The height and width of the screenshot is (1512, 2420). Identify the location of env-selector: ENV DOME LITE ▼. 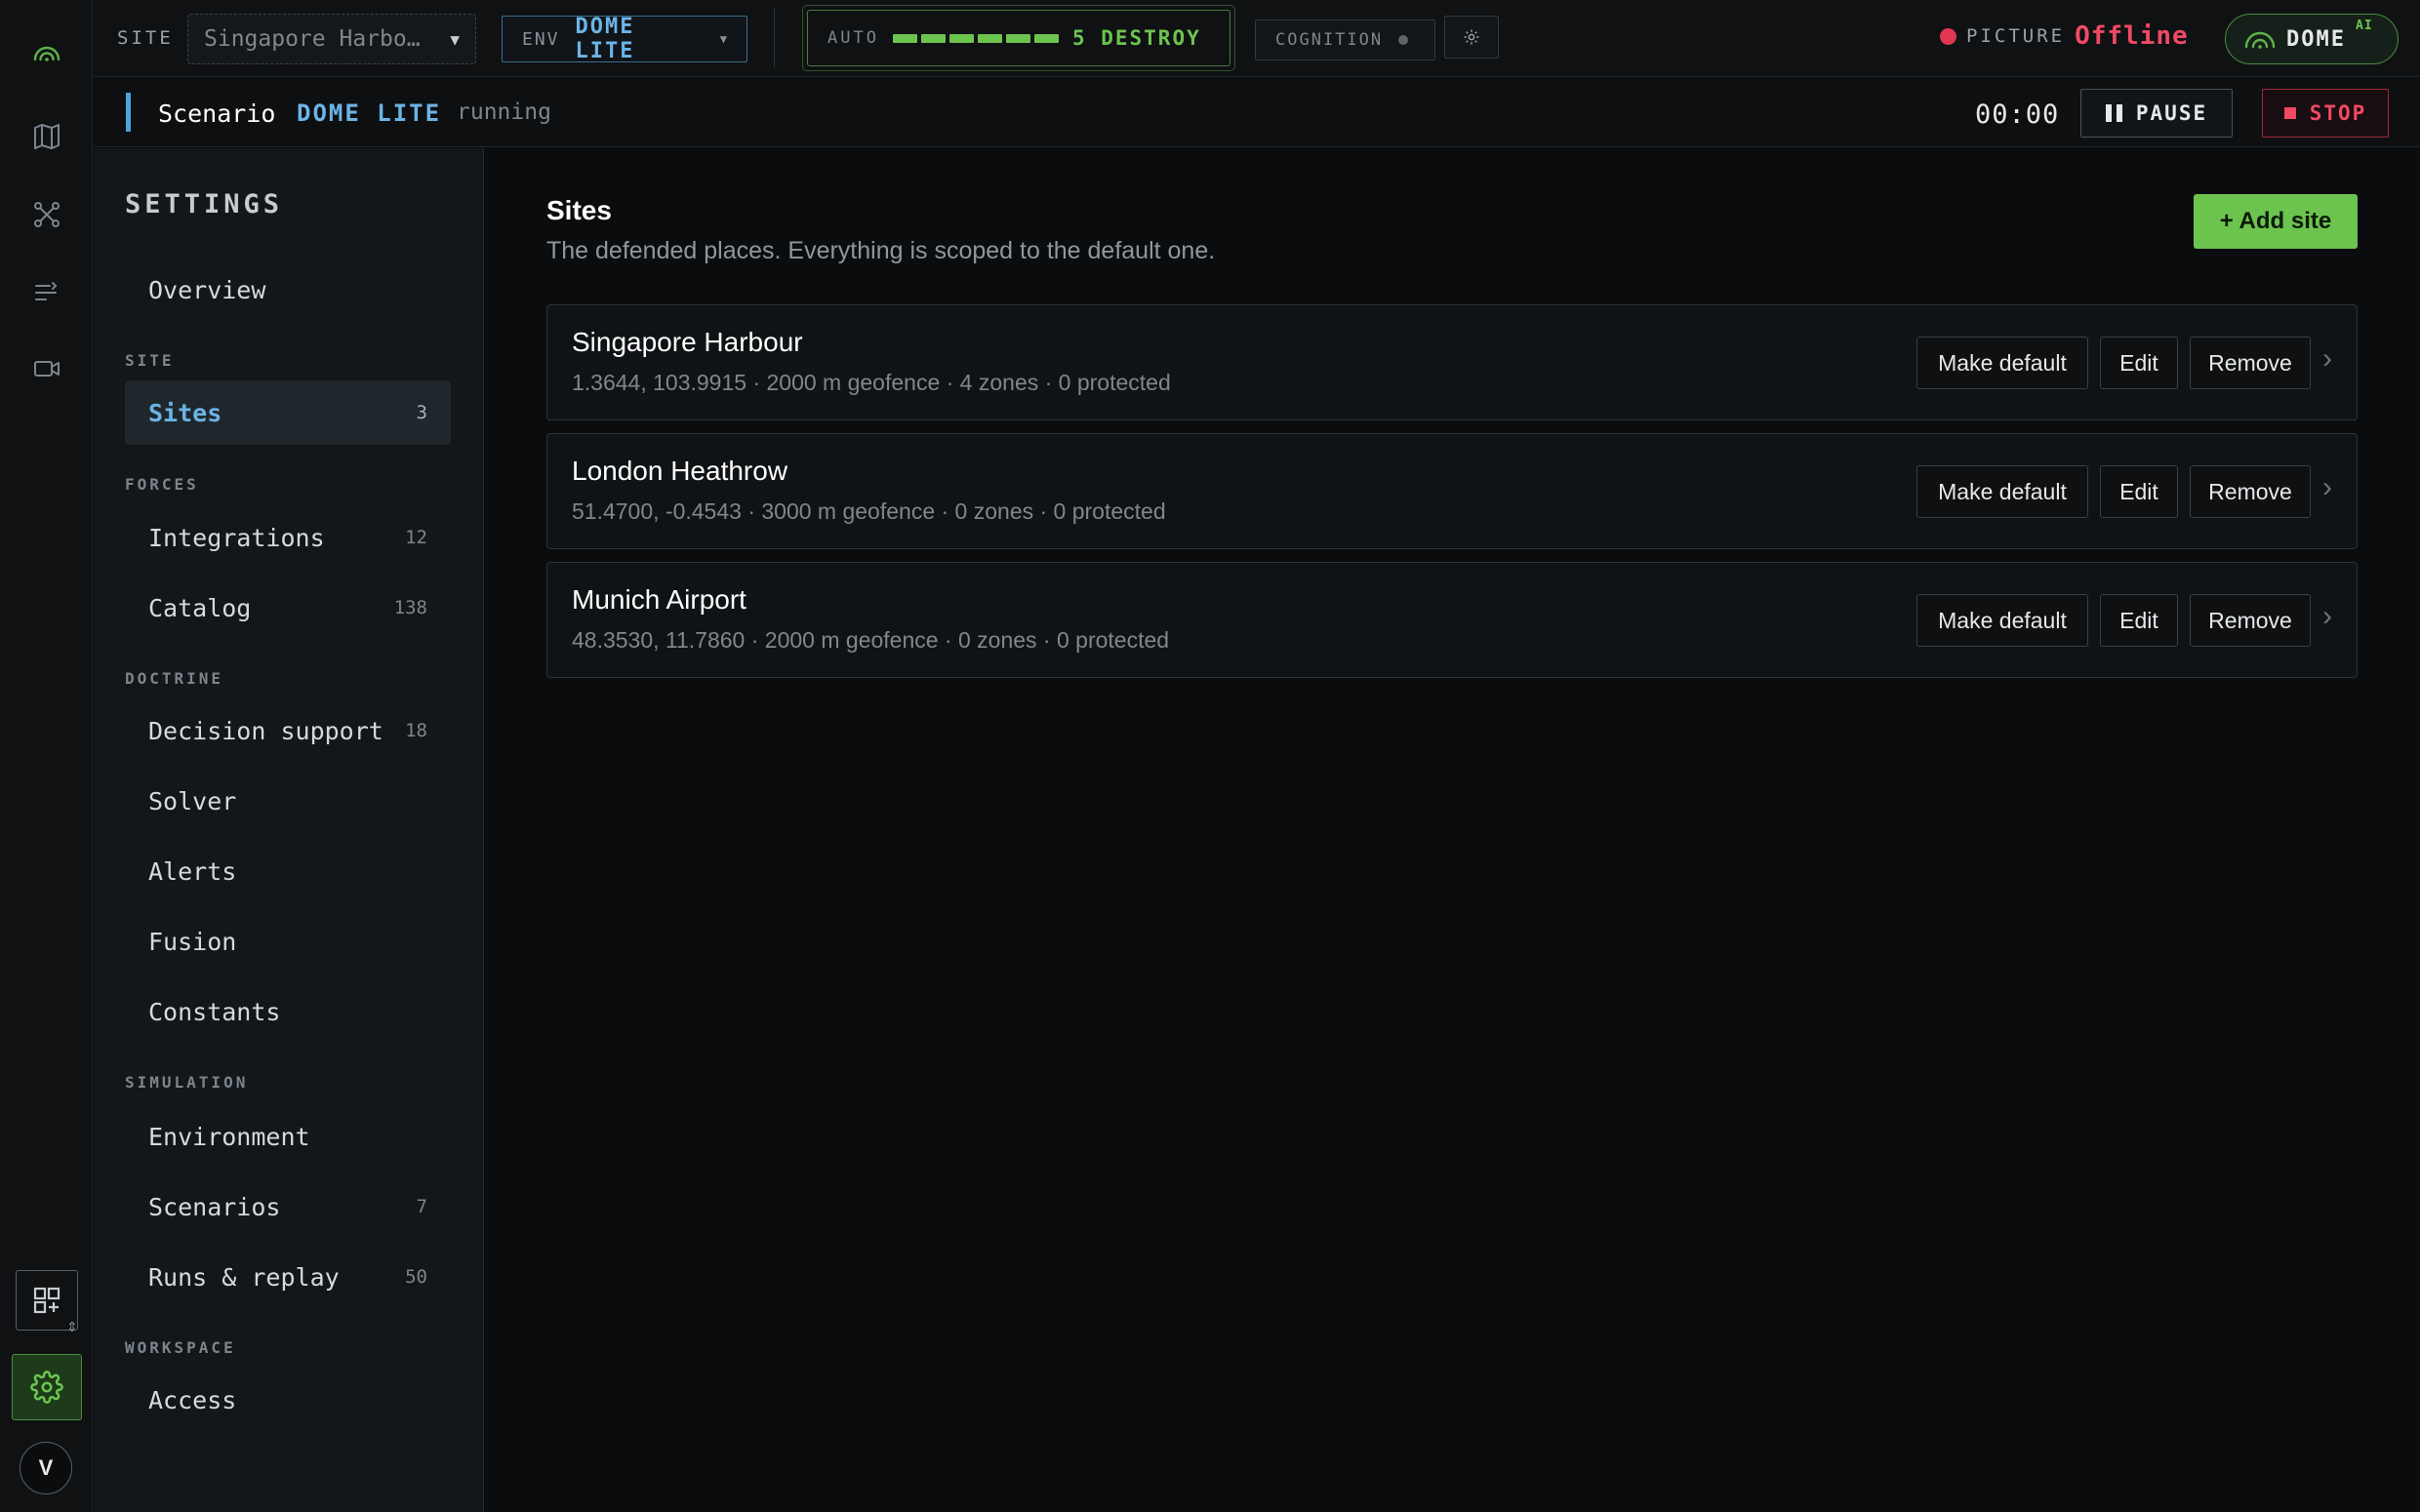
(624, 39).